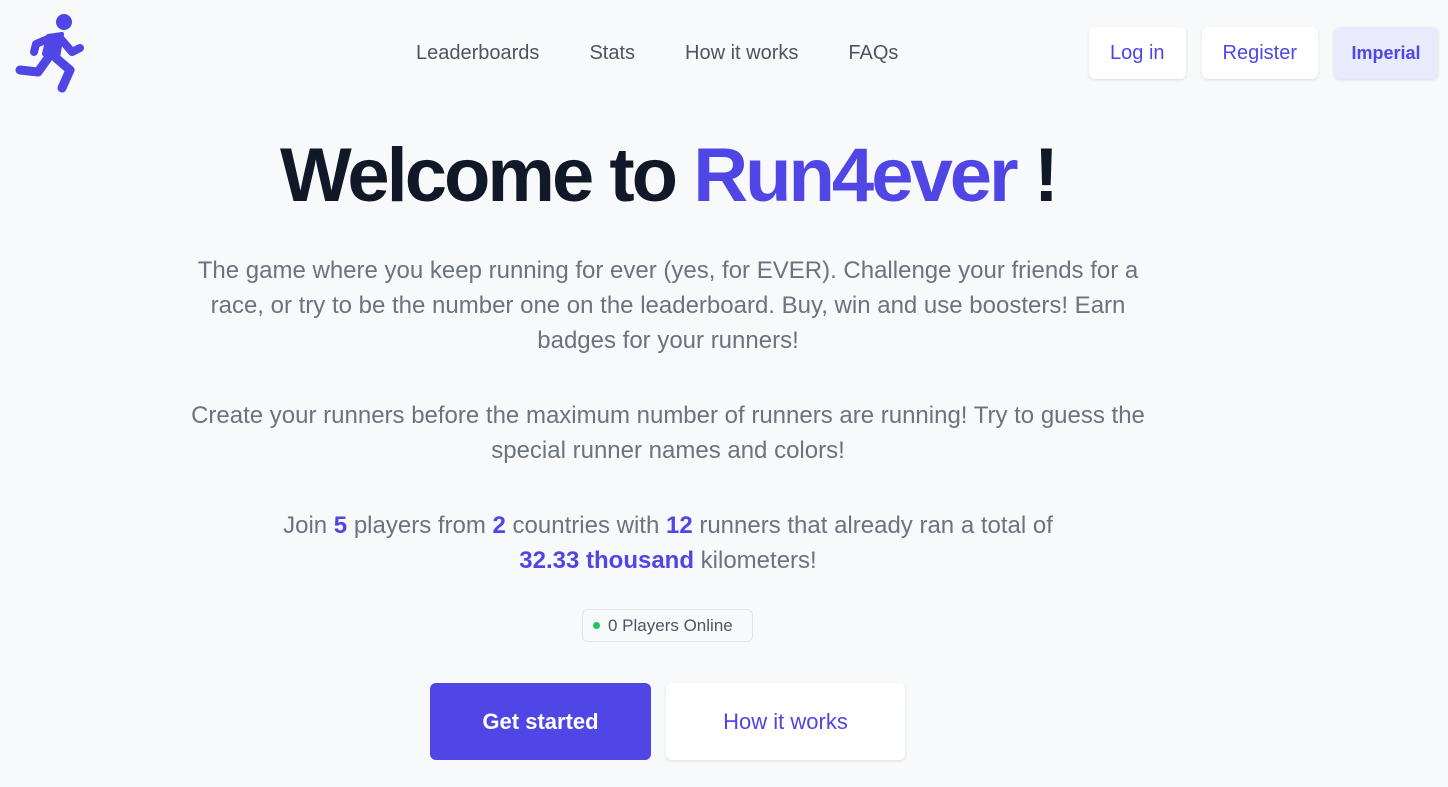  Describe the element at coordinates (872, 525) in the screenshot. I see `stats-runners-text: runners that already ran a total of` at that location.